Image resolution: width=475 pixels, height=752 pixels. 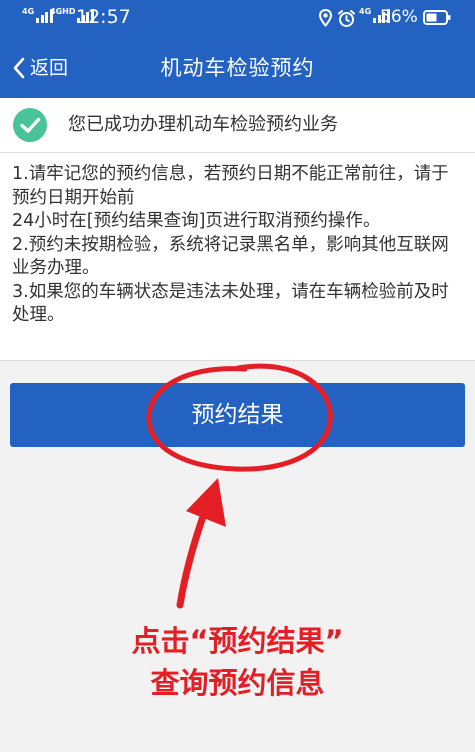 I want to click on status-time: 12:57, so click(x=103, y=17).